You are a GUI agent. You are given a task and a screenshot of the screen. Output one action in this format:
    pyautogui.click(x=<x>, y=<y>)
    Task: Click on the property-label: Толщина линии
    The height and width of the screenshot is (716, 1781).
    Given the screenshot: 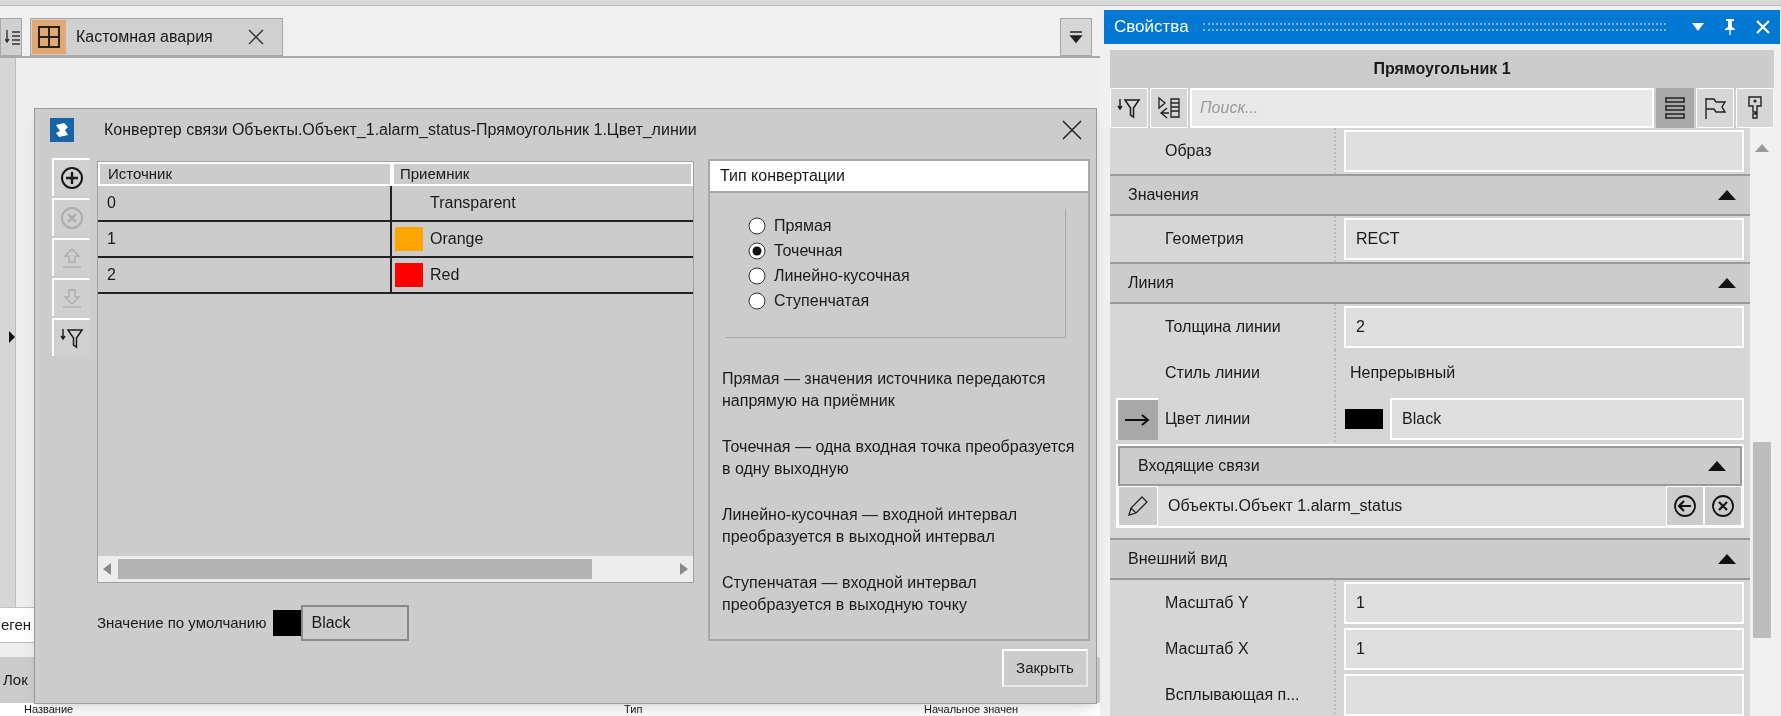 What is the action you would take?
    pyautogui.click(x=1223, y=327)
    